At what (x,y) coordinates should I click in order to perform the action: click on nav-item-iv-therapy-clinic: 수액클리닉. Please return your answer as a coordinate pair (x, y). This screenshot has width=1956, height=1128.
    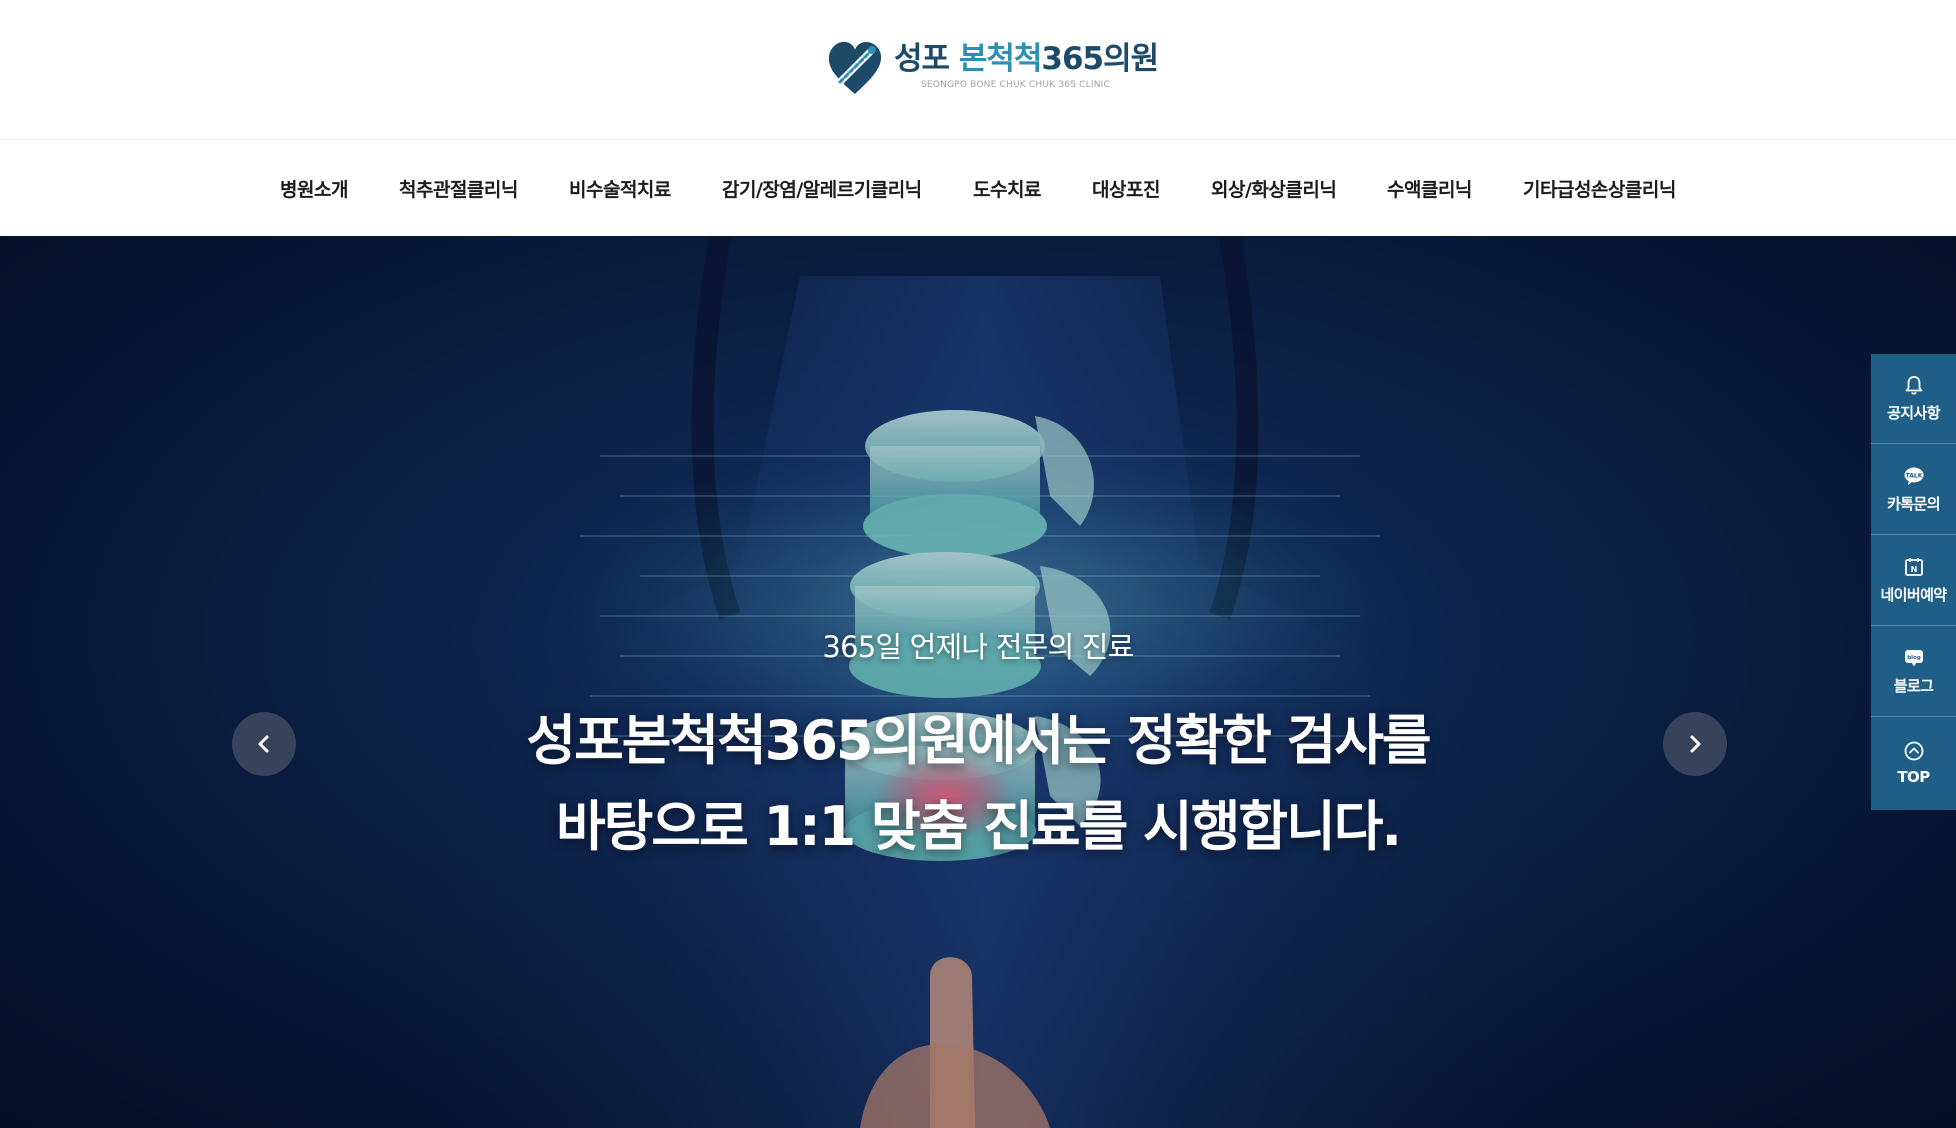
    Looking at the image, I should click on (1429, 188).